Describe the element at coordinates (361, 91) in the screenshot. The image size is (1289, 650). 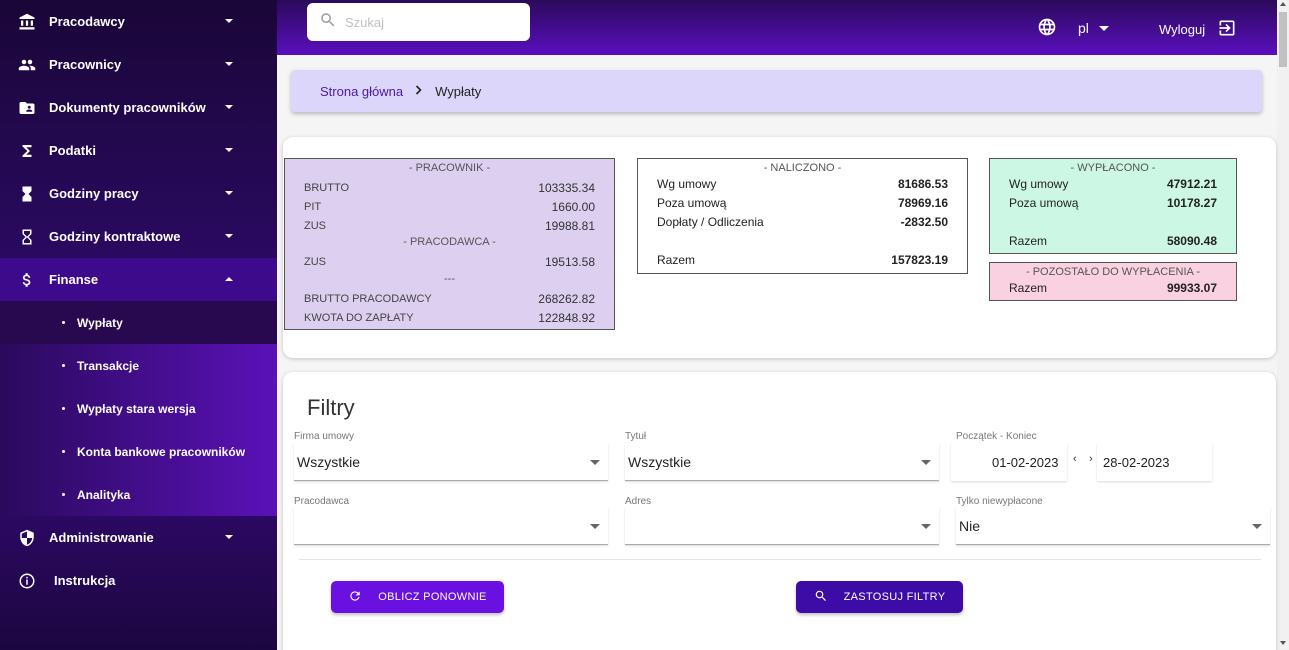
I see `breadcrumb-home-link: Strona główna` at that location.